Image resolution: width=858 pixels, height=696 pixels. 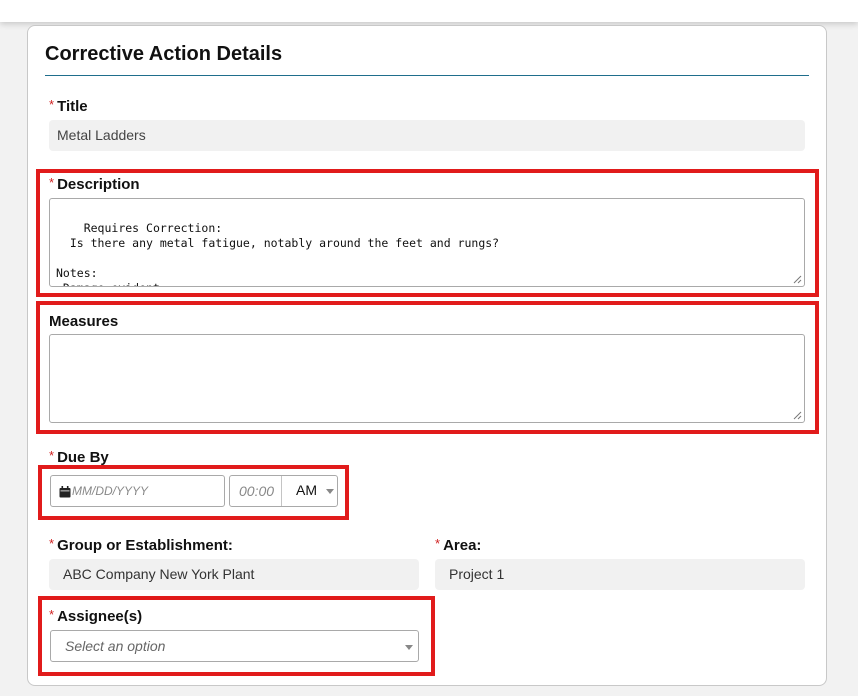 I want to click on card-title: Corrective Action Details, so click(x=164, y=54).